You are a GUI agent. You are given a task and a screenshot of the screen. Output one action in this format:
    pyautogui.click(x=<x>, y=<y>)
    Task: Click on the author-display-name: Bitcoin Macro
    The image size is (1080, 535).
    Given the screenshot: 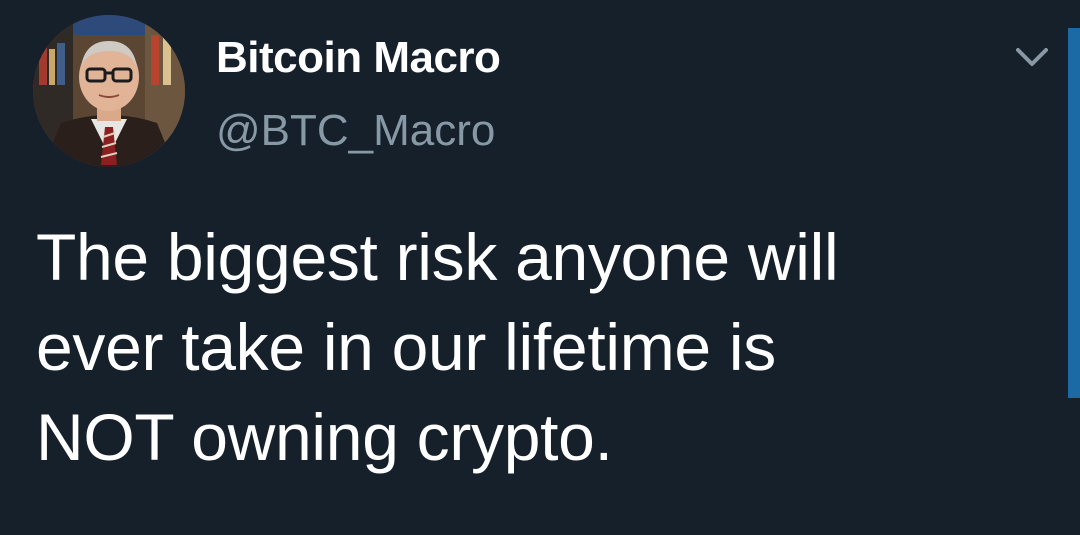 What is the action you would take?
    pyautogui.click(x=358, y=58)
    